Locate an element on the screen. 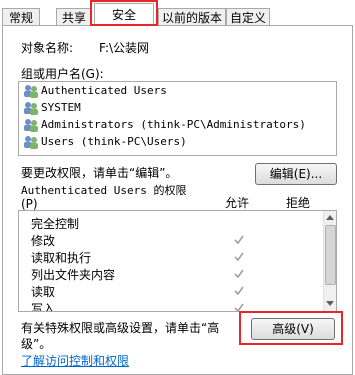  advanced-hint-line2: 级”。 is located at coordinates (36, 344).